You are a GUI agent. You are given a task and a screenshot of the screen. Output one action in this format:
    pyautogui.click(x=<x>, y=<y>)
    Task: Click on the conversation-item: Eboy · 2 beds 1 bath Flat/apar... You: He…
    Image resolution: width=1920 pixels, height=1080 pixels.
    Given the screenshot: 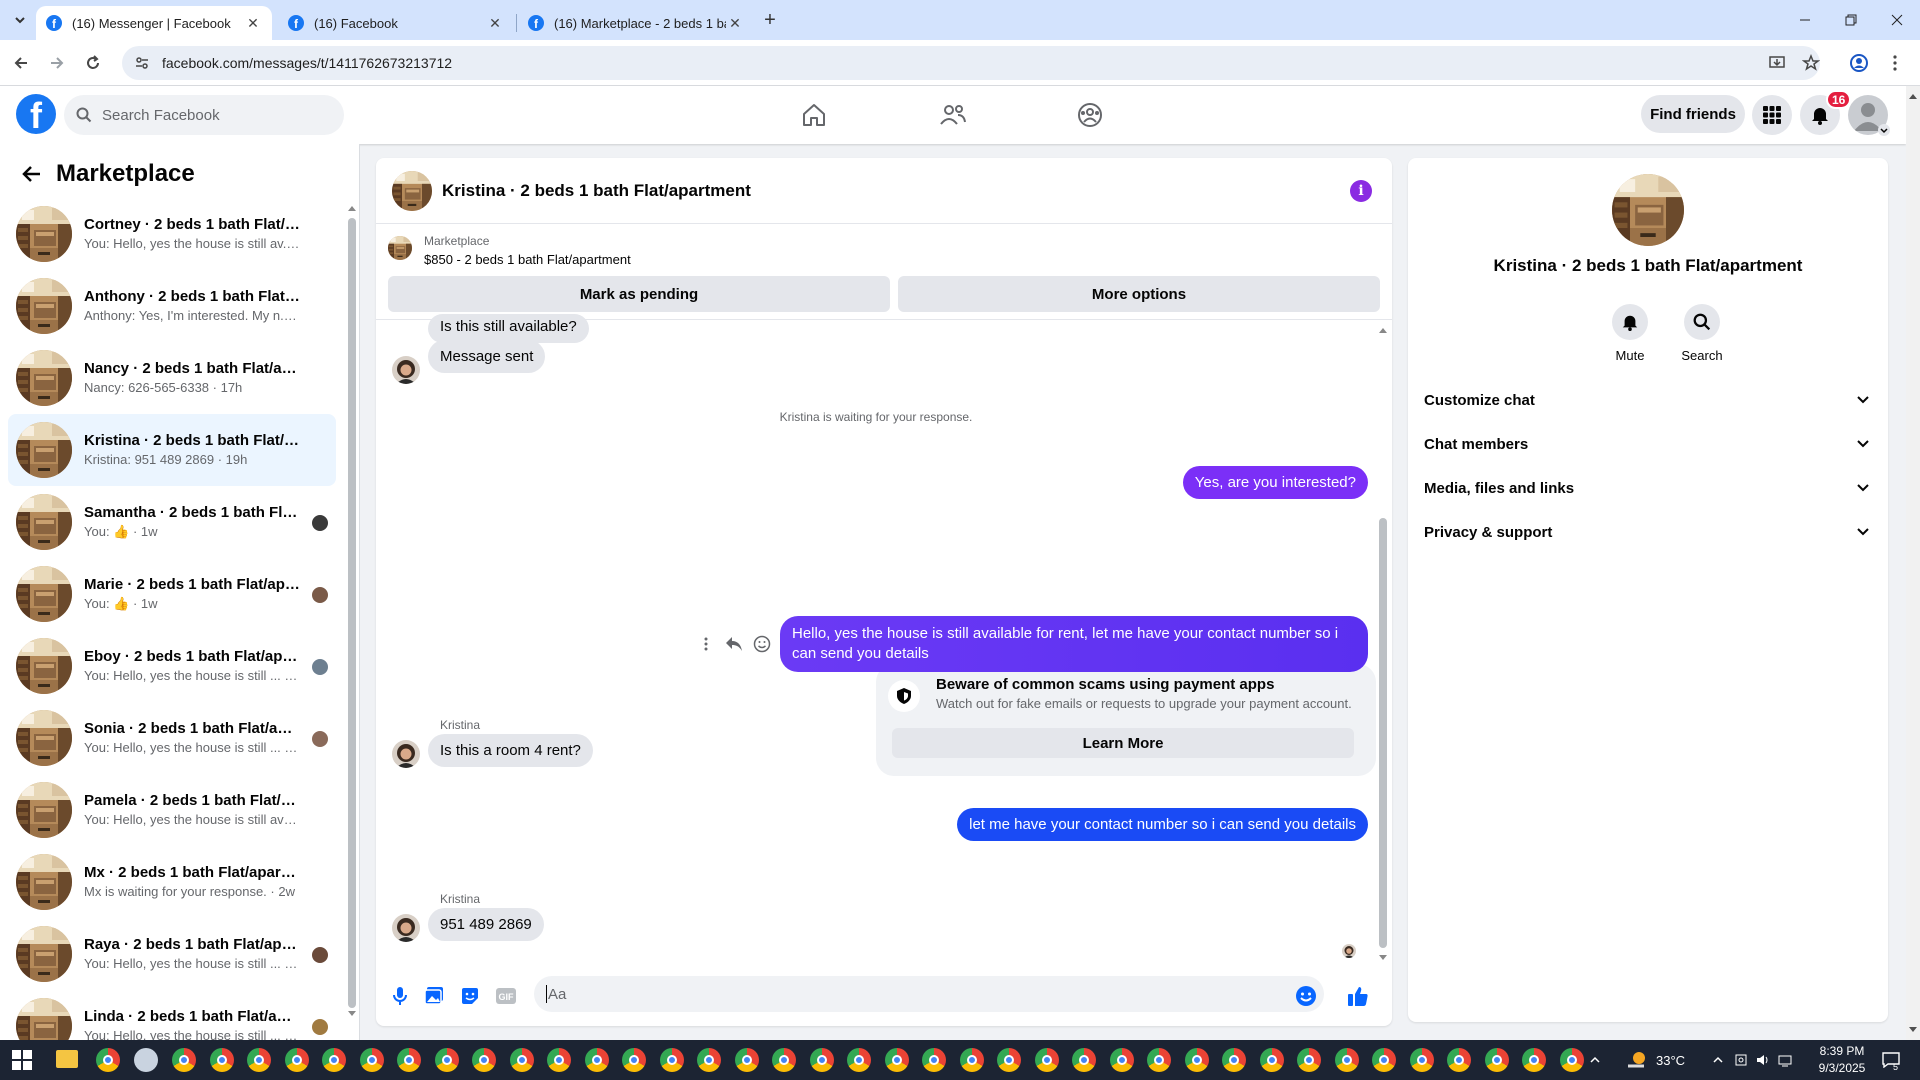 What is the action you would take?
    pyautogui.click(x=172, y=666)
    